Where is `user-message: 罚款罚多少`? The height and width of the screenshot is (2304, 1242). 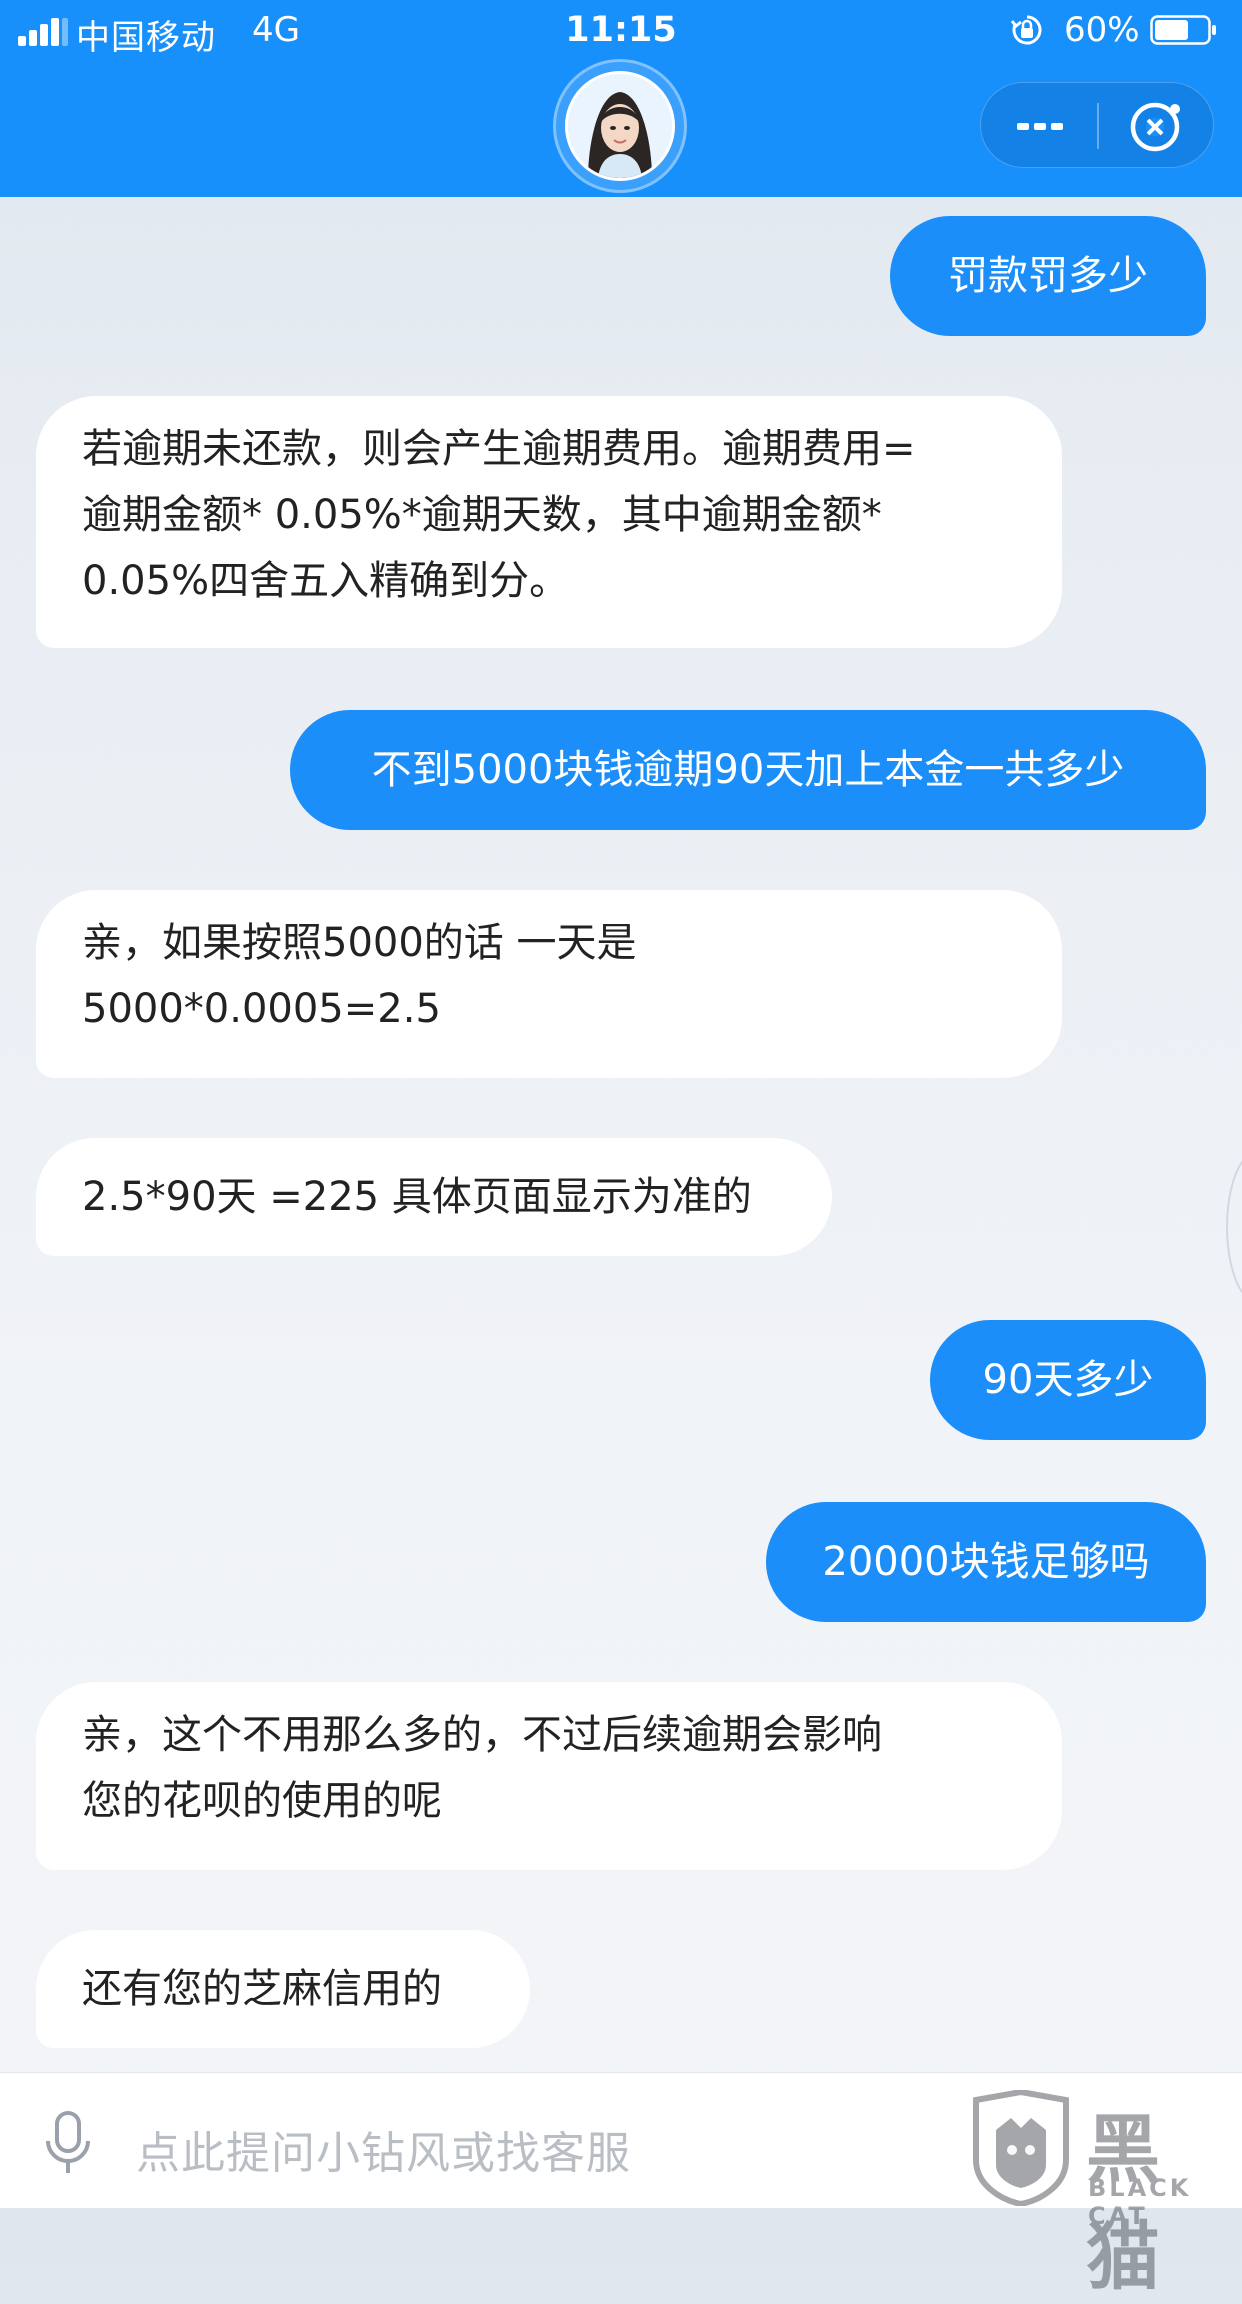
user-message: 罚款罚多少 is located at coordinates (1048, 276).